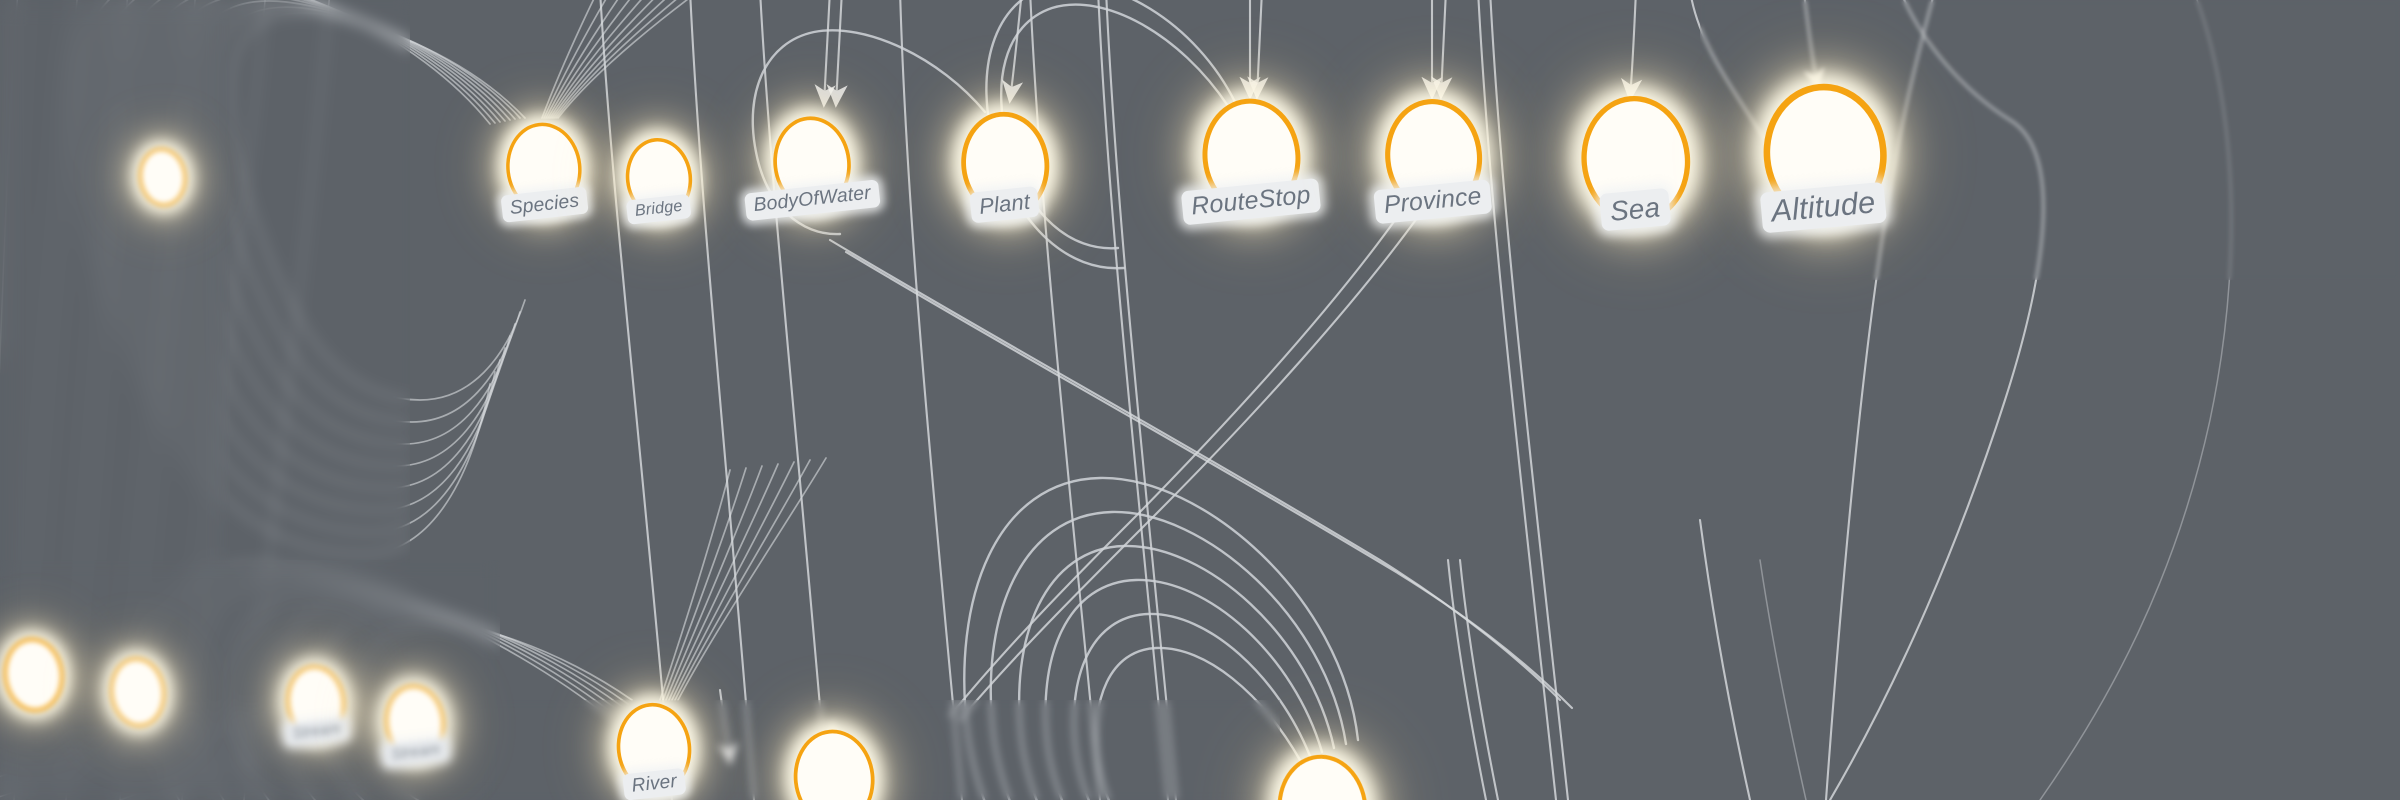 The width and height of the screenshot is (2400, 800). I want to click on graph-node: RouteStop, so click(1251, 160).